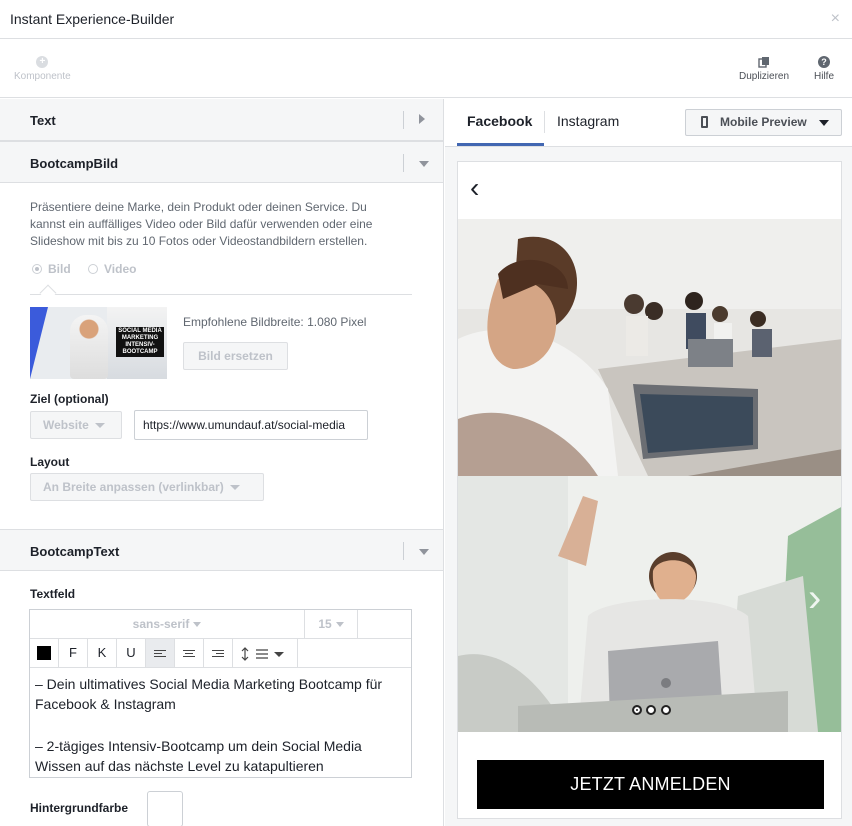 Image resolution: width=852 pixels, height=826 pixels. What do you see at coordinates (251, 425) in the screenshot?
I see `destination-url-input: https://www.umundauf.at/social-media` at bounding box center [251, 425].